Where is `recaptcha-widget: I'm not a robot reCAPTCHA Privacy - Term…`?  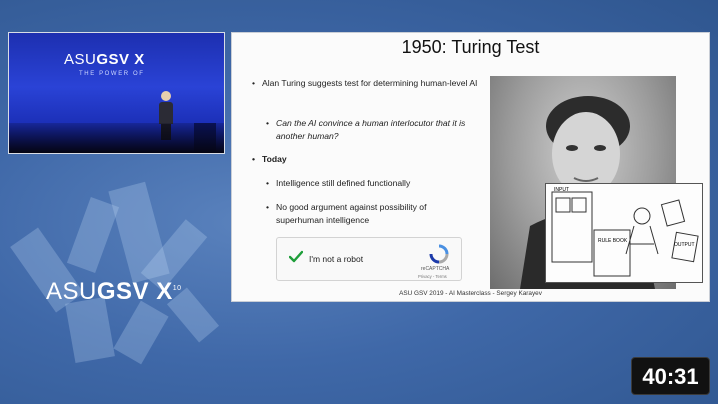
recaptcha-widget: I'm not a robot reCAPTCHA Privacy - Term… is located at coordinates (369, 259).